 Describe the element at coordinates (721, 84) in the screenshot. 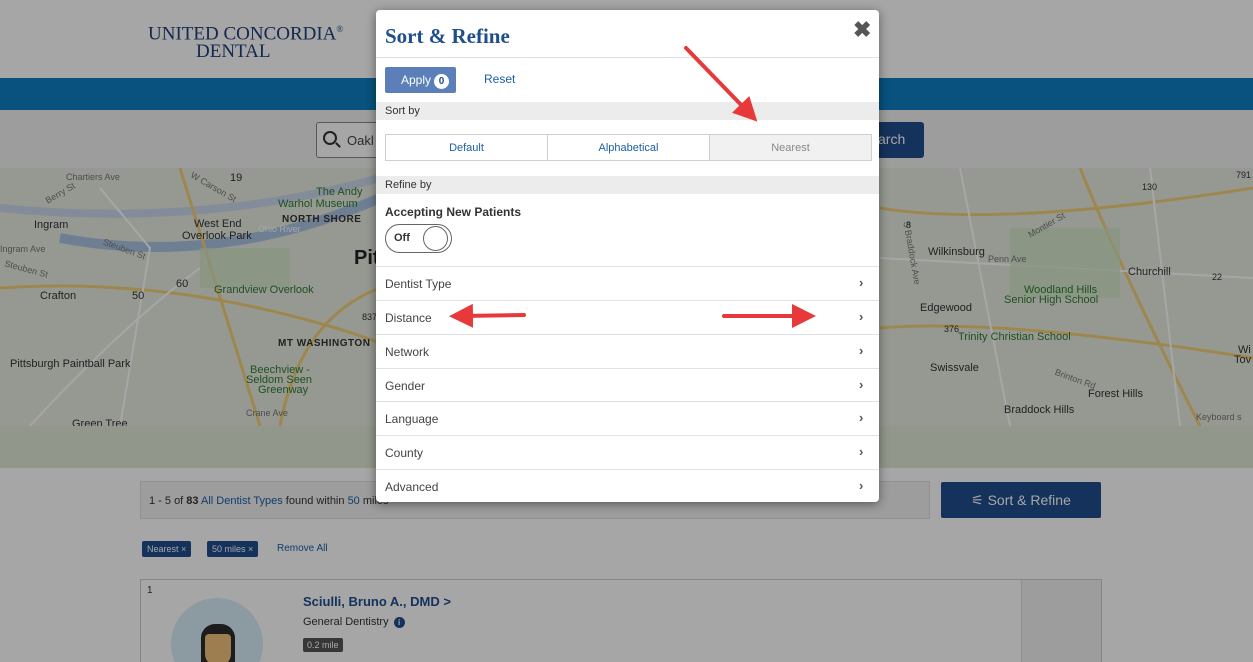

I see `arrow-to-nearest` at that location.